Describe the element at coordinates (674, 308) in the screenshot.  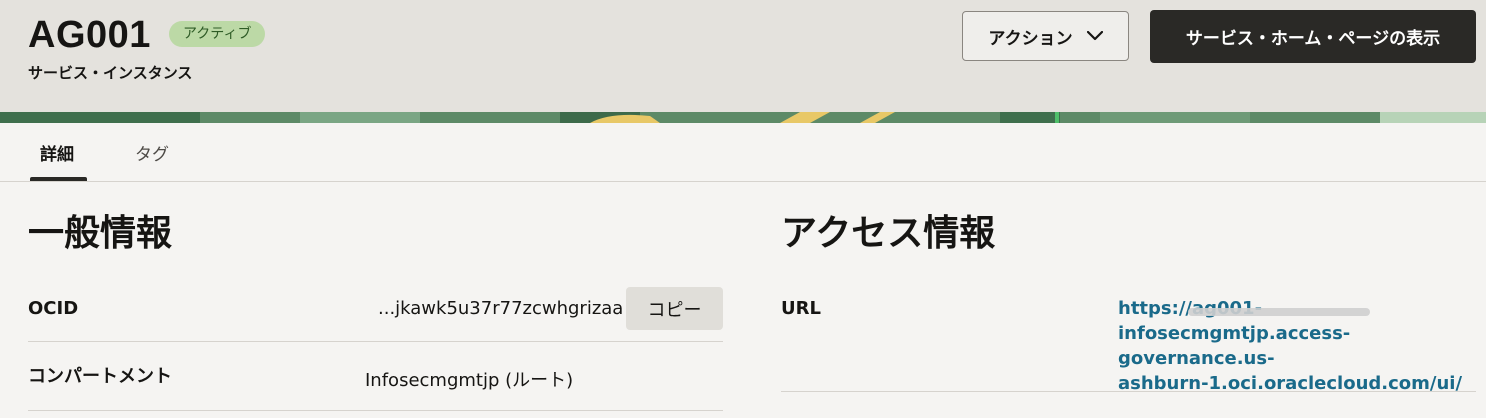
I see `copy-ocid-button: コピー` at that location.